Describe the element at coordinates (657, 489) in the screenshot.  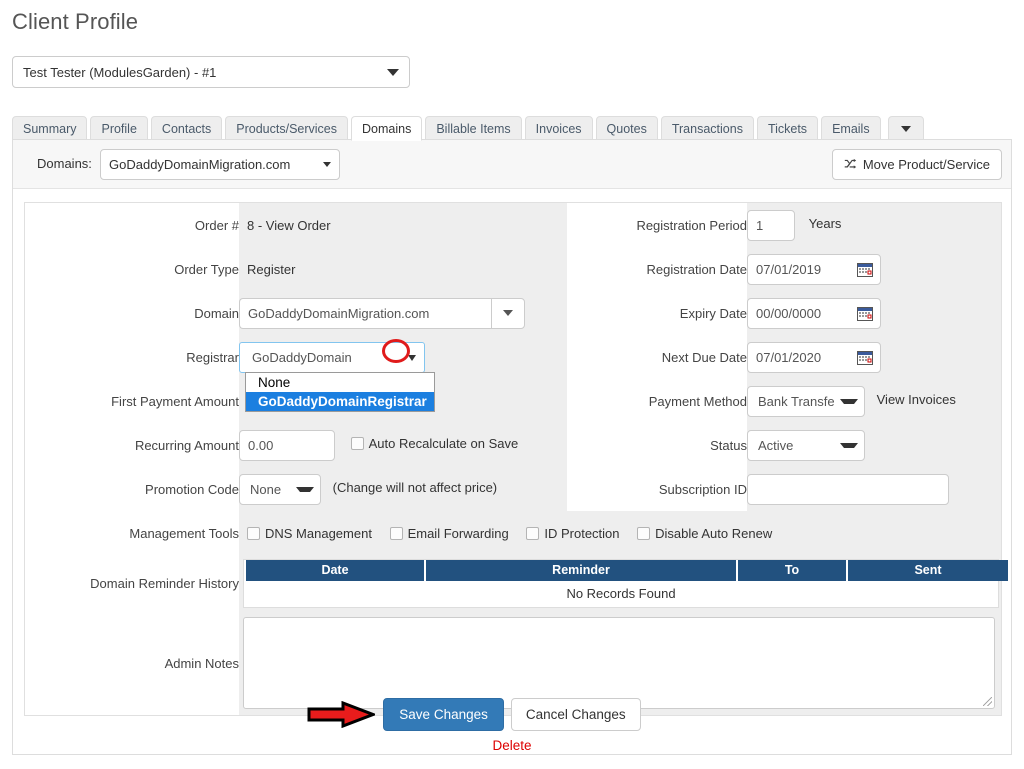
I see `subscription-id-label: Subscription ID` at that location.